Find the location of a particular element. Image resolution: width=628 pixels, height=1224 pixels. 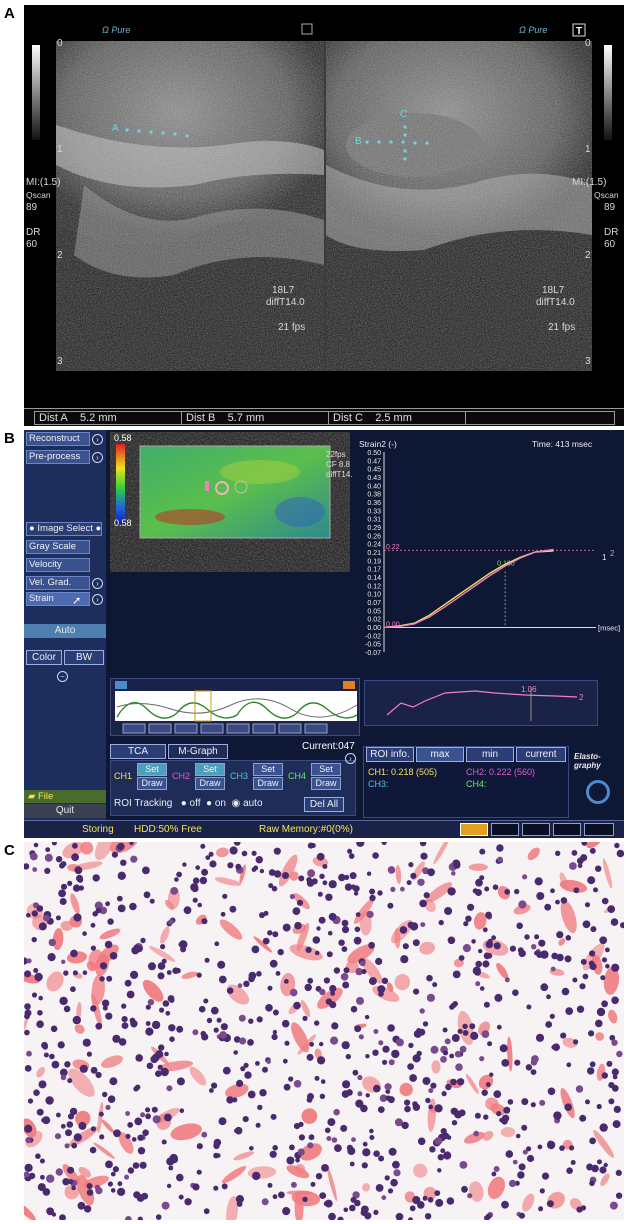

quit-button: Quit is located at coordinates (65, 811).